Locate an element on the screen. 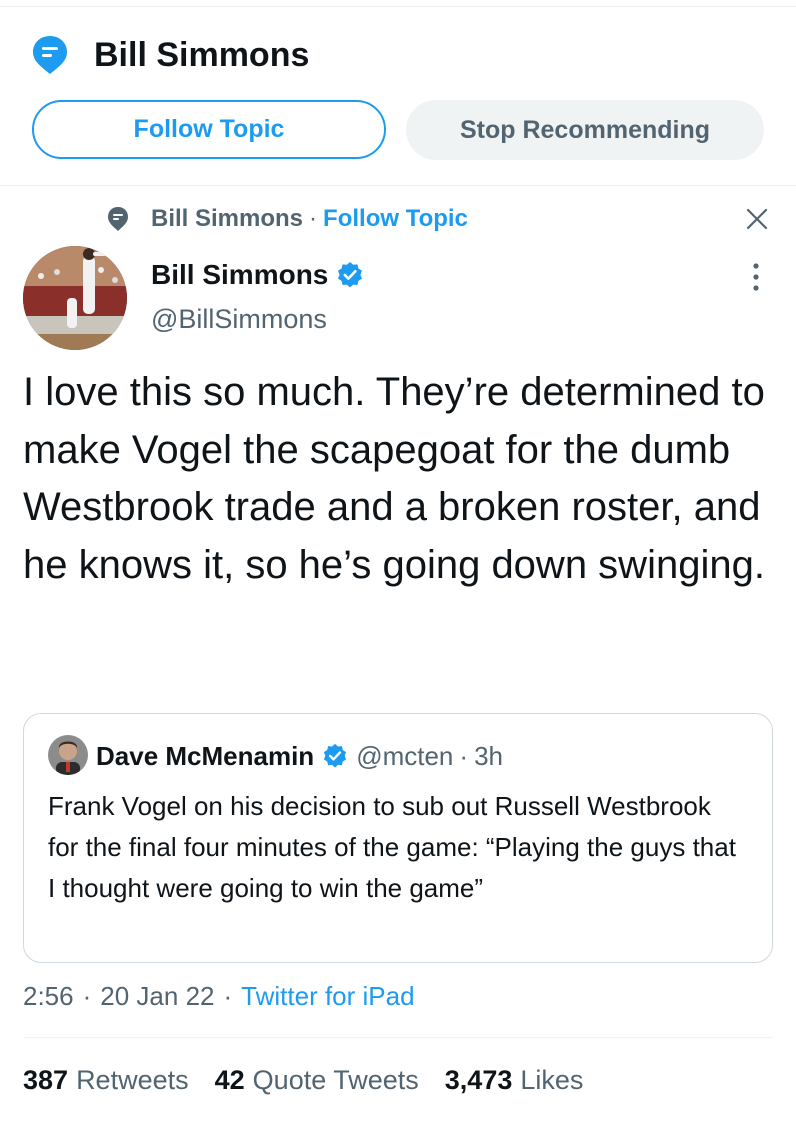  context-topic-name: Bill Simmons is located at coordinates (227, 219).